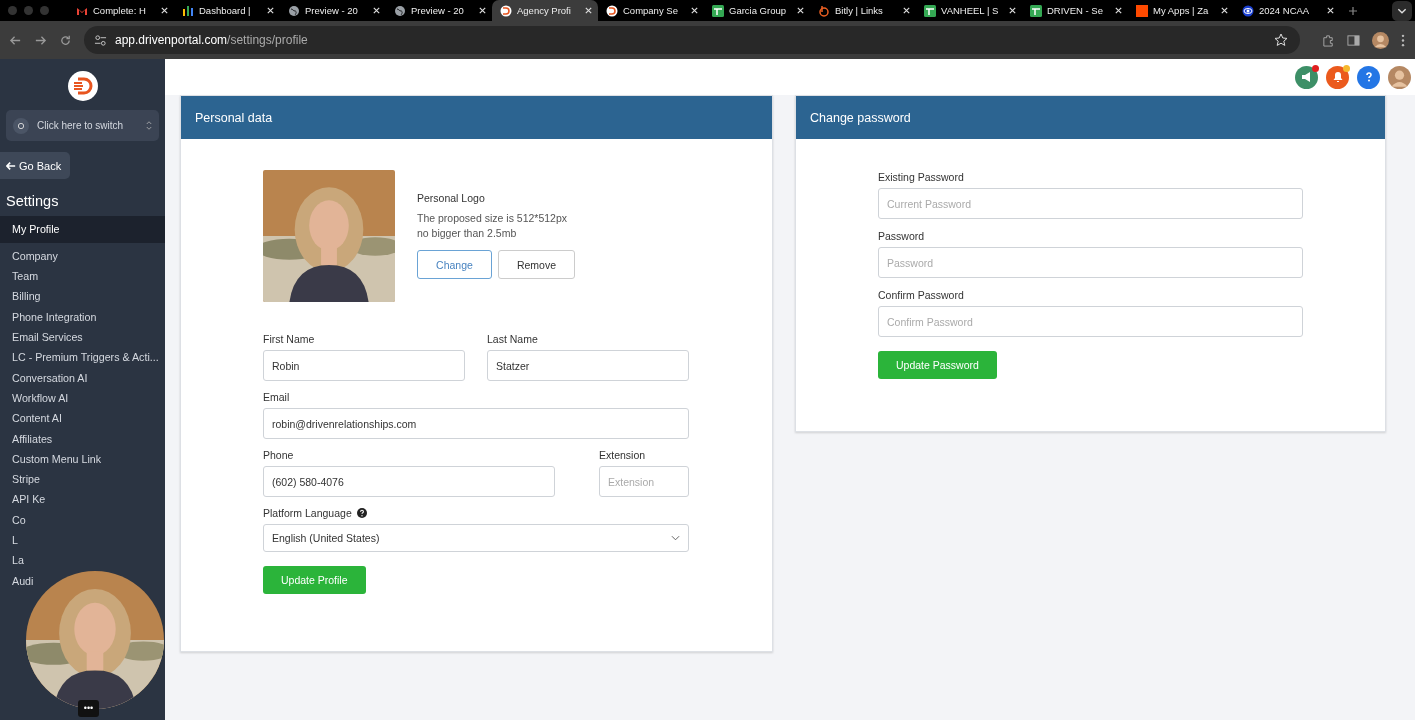 Image resolution: width=1415 pixels, height=720 pixels. What do you see at coordinates (10, 540) in the screenshot?
I see `sidebar-item: L` at bounding box center [10, 540].